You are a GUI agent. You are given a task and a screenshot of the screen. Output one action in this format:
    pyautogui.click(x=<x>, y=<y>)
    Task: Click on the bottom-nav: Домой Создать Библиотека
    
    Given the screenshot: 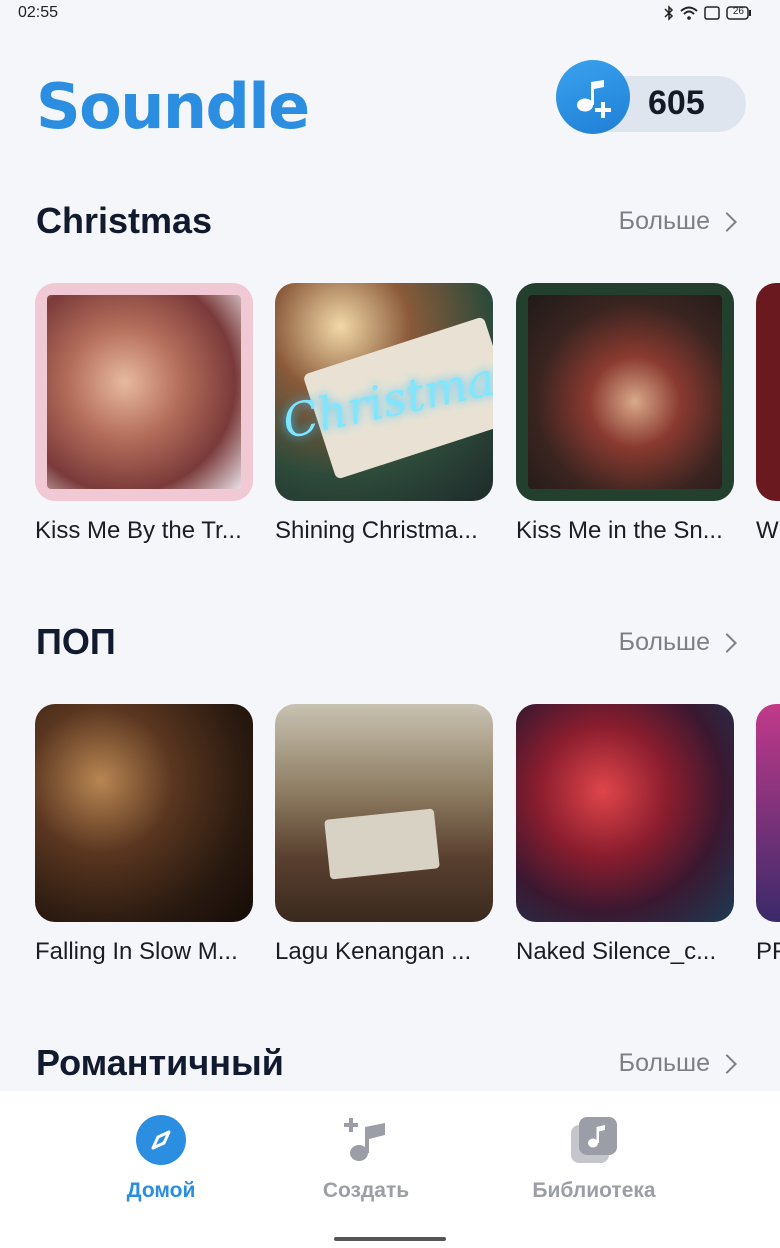 What is the action you would take?
    pyautogui.click(x=390, y=1169)
    